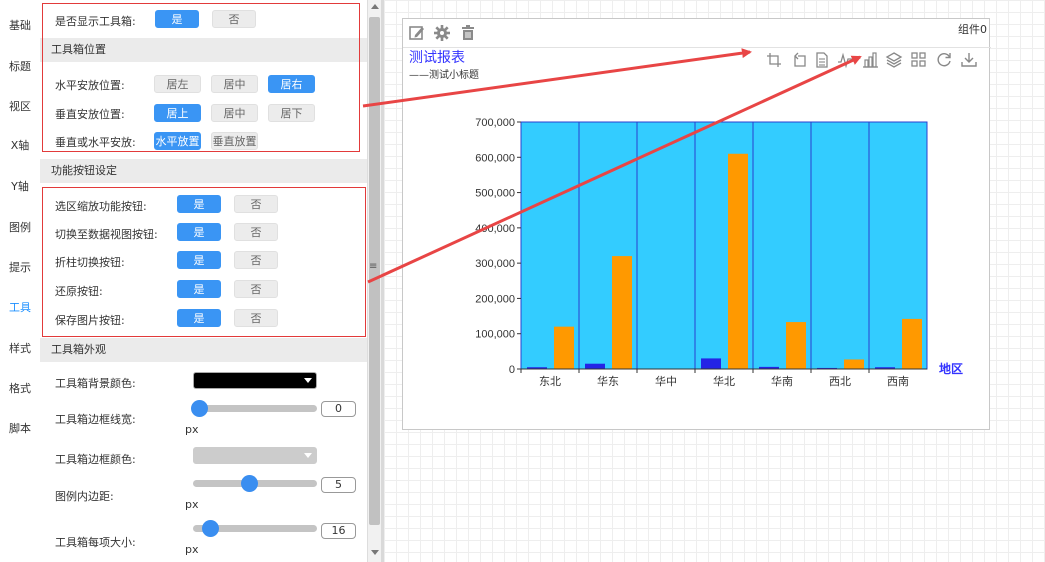  I want to click on scroll-up-icon, so click(375, 6).